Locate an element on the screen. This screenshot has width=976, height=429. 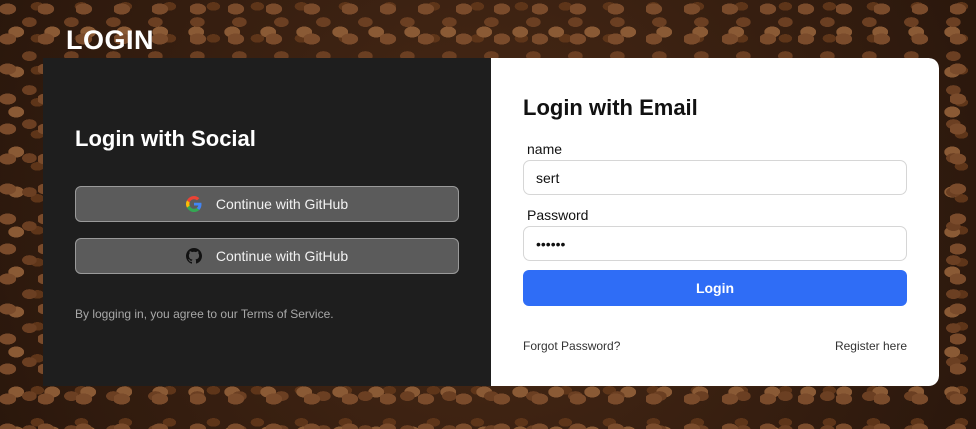
continue-with-github-label: Continue with GitHub is located at coordinates (282, 256).